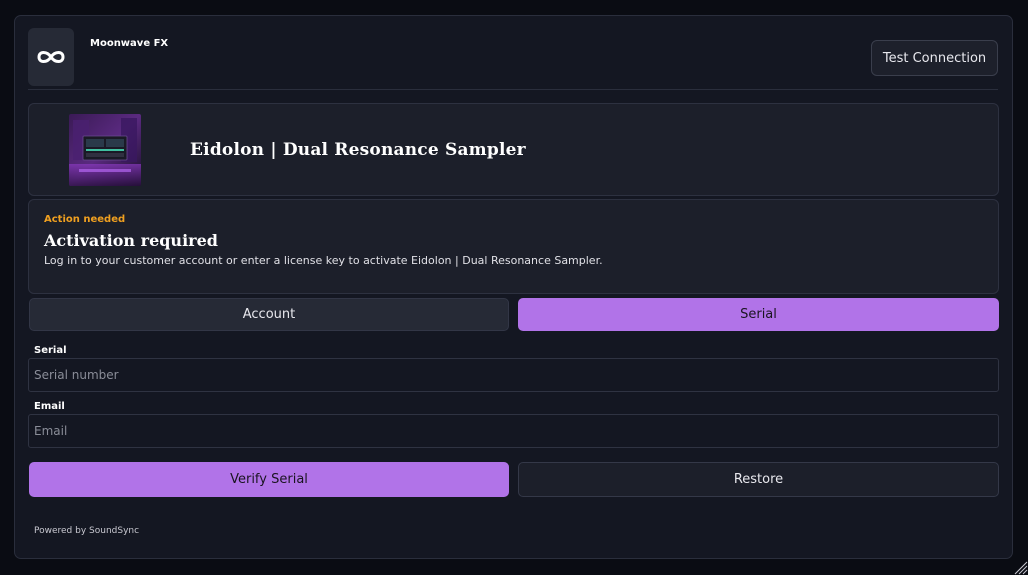  Describe the element at coordinates (513, 431) in the screenshot. I see `email-input` at that location.